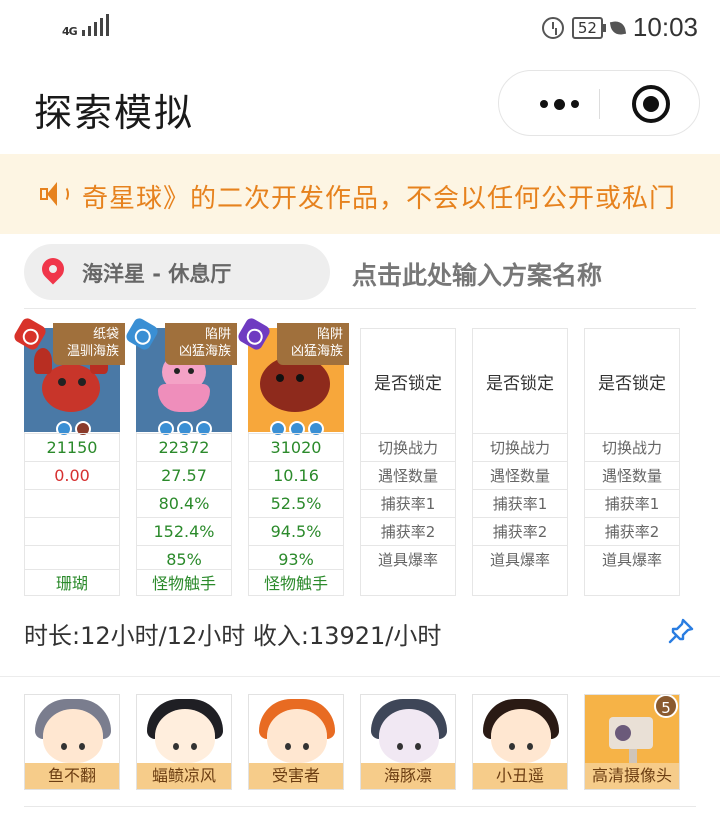 This screenshot has height=819, width=720. What do you see at coordinates (589, 27) in the screenshot?
I see `battery-icon: 52` at bounding box center [589, 27].